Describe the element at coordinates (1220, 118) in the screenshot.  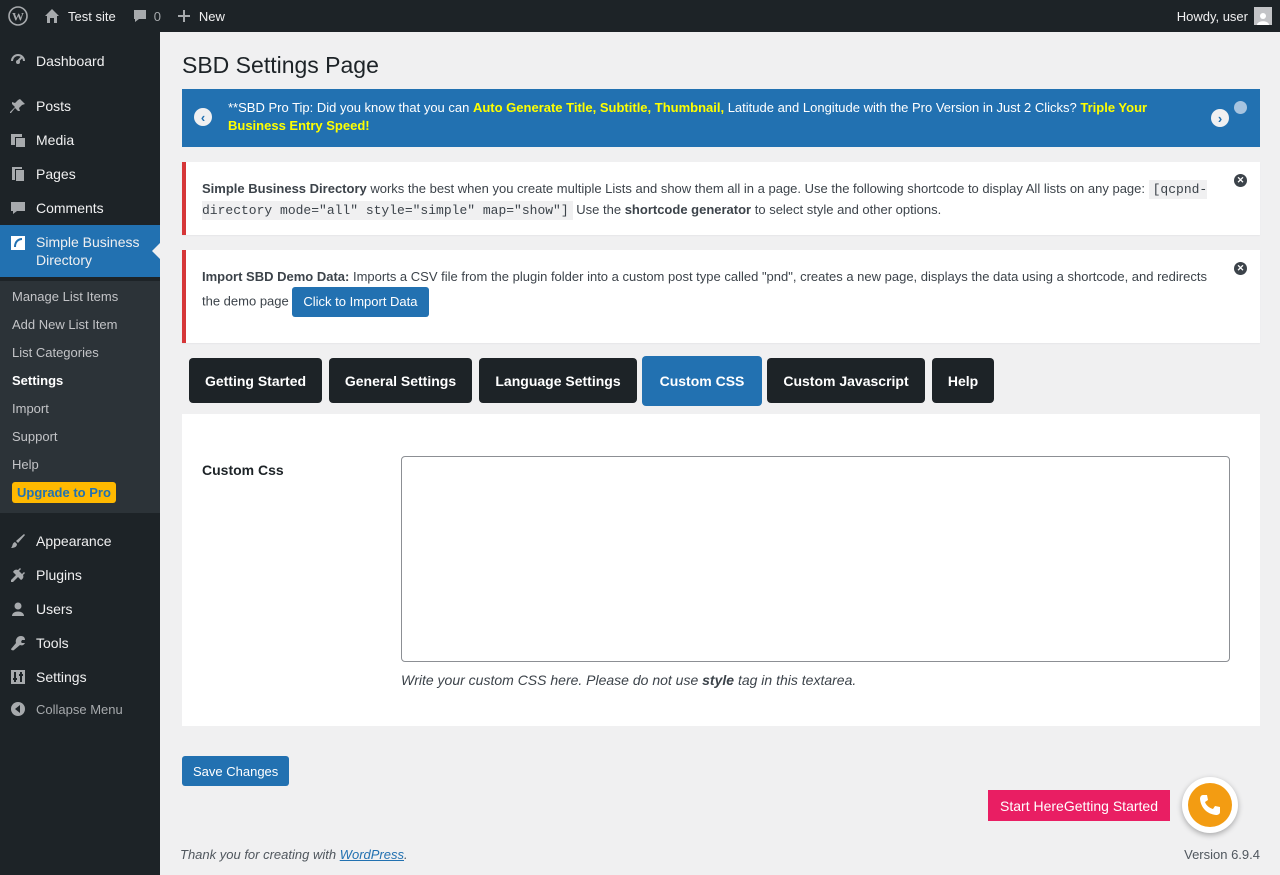
I see `chevron-right-icon: ›` at that location.